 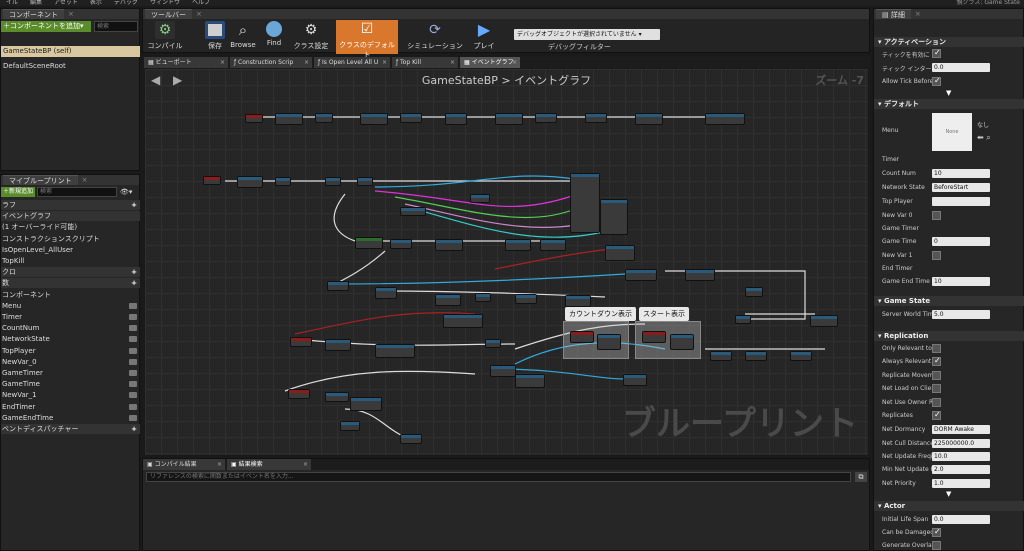 I want to click on tab-top-kill: ƒ Top Kill ×, so click(x=425, y=62).